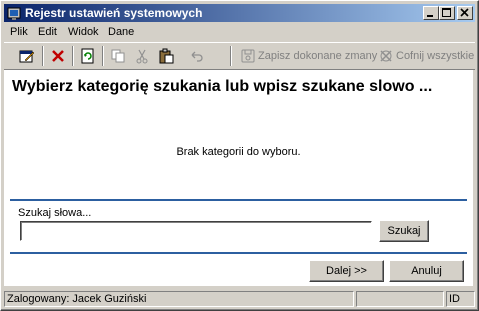 The width and height of the screenshot is (479, 311). I want to click on close-button, so click(465, 13).